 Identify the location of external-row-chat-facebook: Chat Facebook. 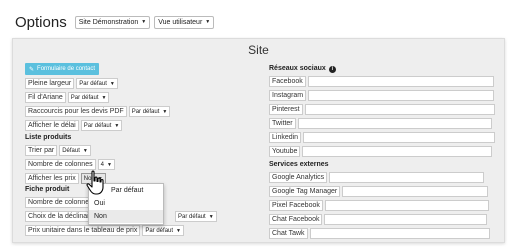
(378, 219).